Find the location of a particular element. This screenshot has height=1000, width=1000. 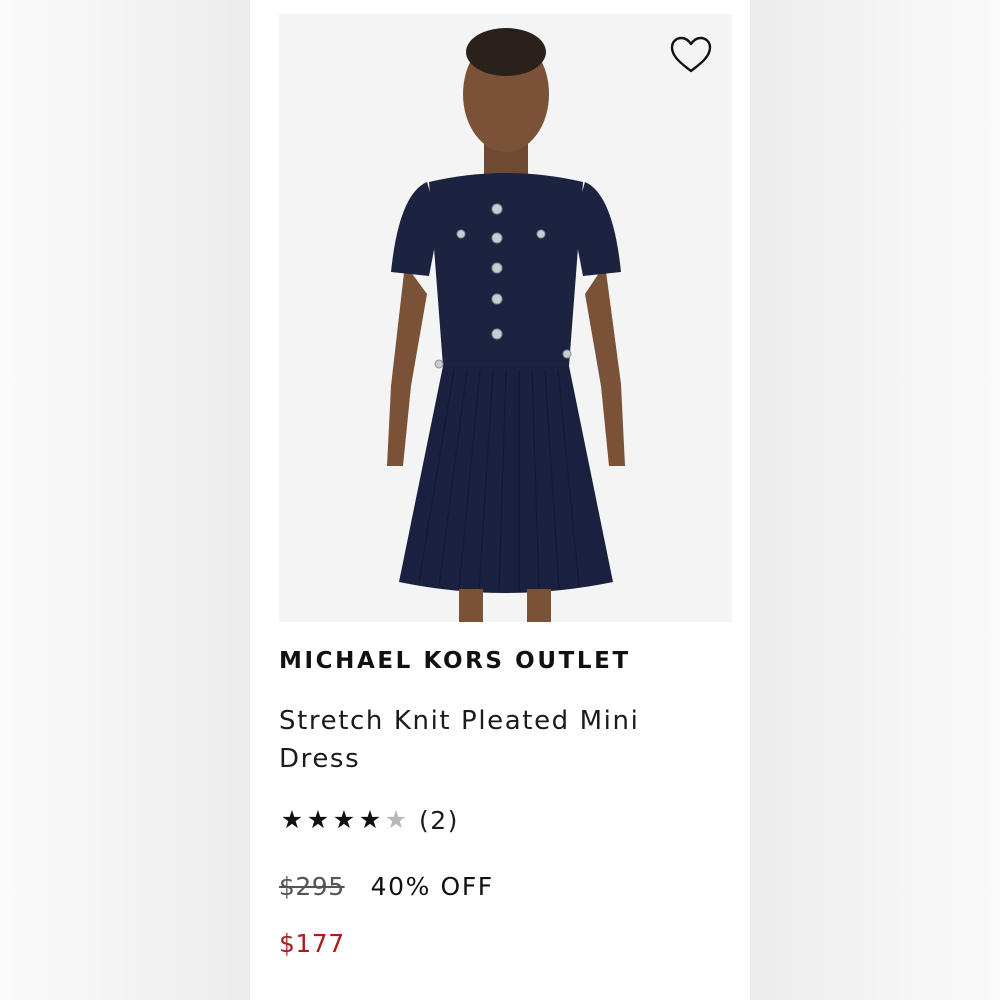

product-rating: ★ ★ ★ ★ ★ (2) is located at coordinates (369, 820).